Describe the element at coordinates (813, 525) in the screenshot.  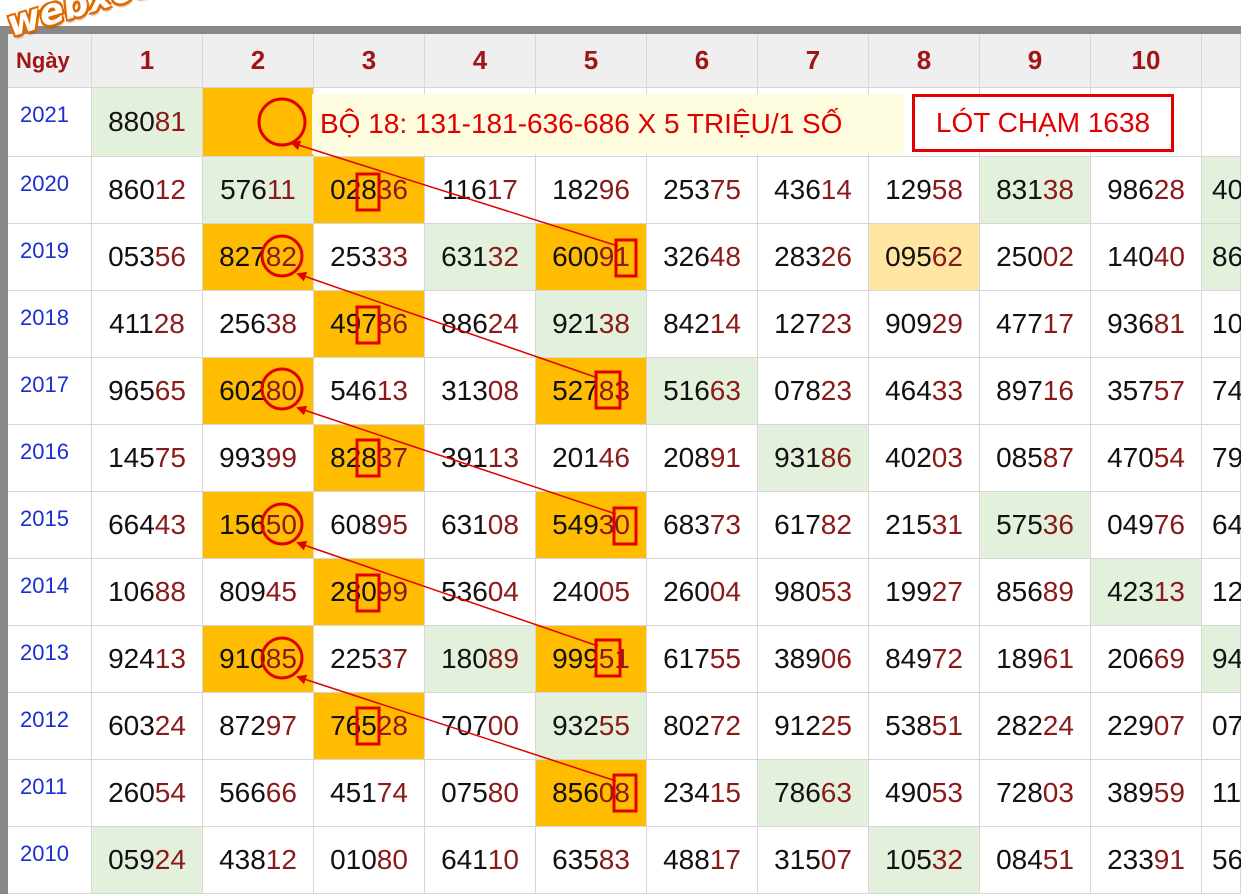
I see `prize-cell: 617 82` at that location.